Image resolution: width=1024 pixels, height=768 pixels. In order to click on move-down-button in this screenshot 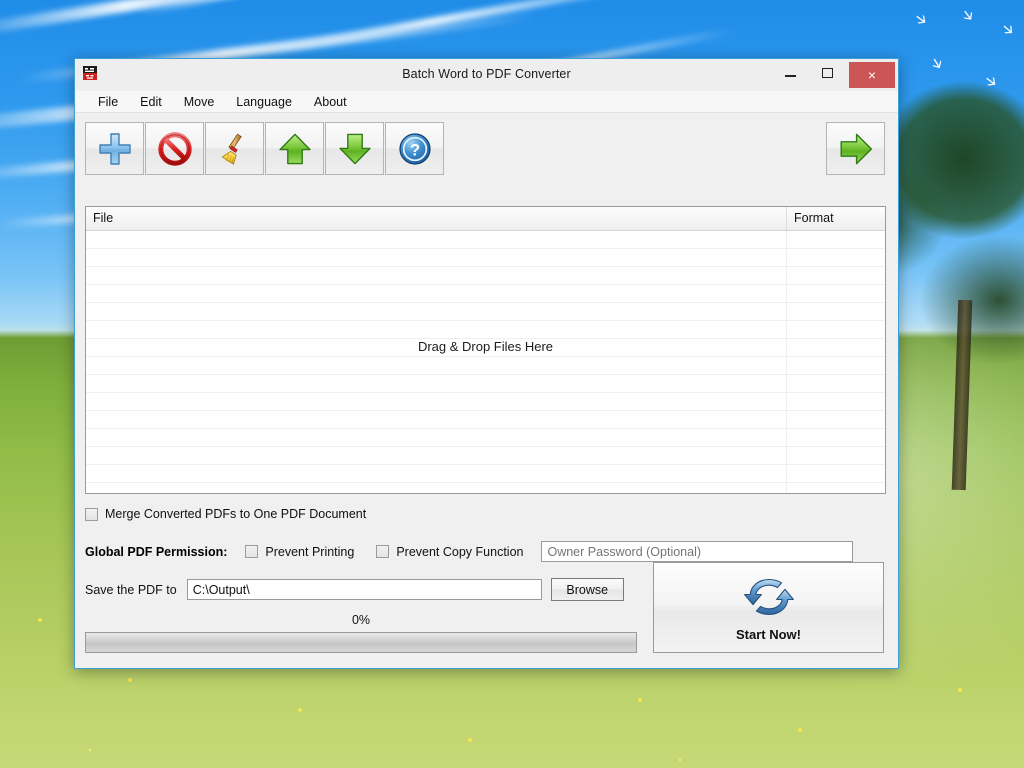, I will do `click(354, 148)`.